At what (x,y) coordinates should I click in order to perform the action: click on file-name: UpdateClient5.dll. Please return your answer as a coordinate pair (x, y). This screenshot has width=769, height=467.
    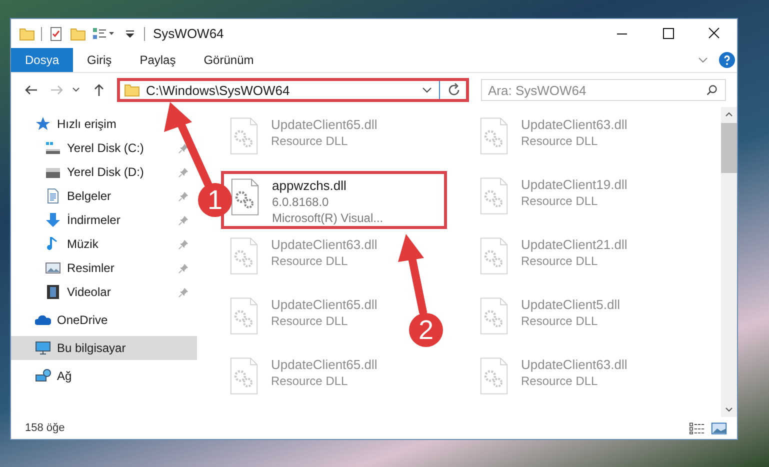
    Looking at the image, I should click on (570, 305).